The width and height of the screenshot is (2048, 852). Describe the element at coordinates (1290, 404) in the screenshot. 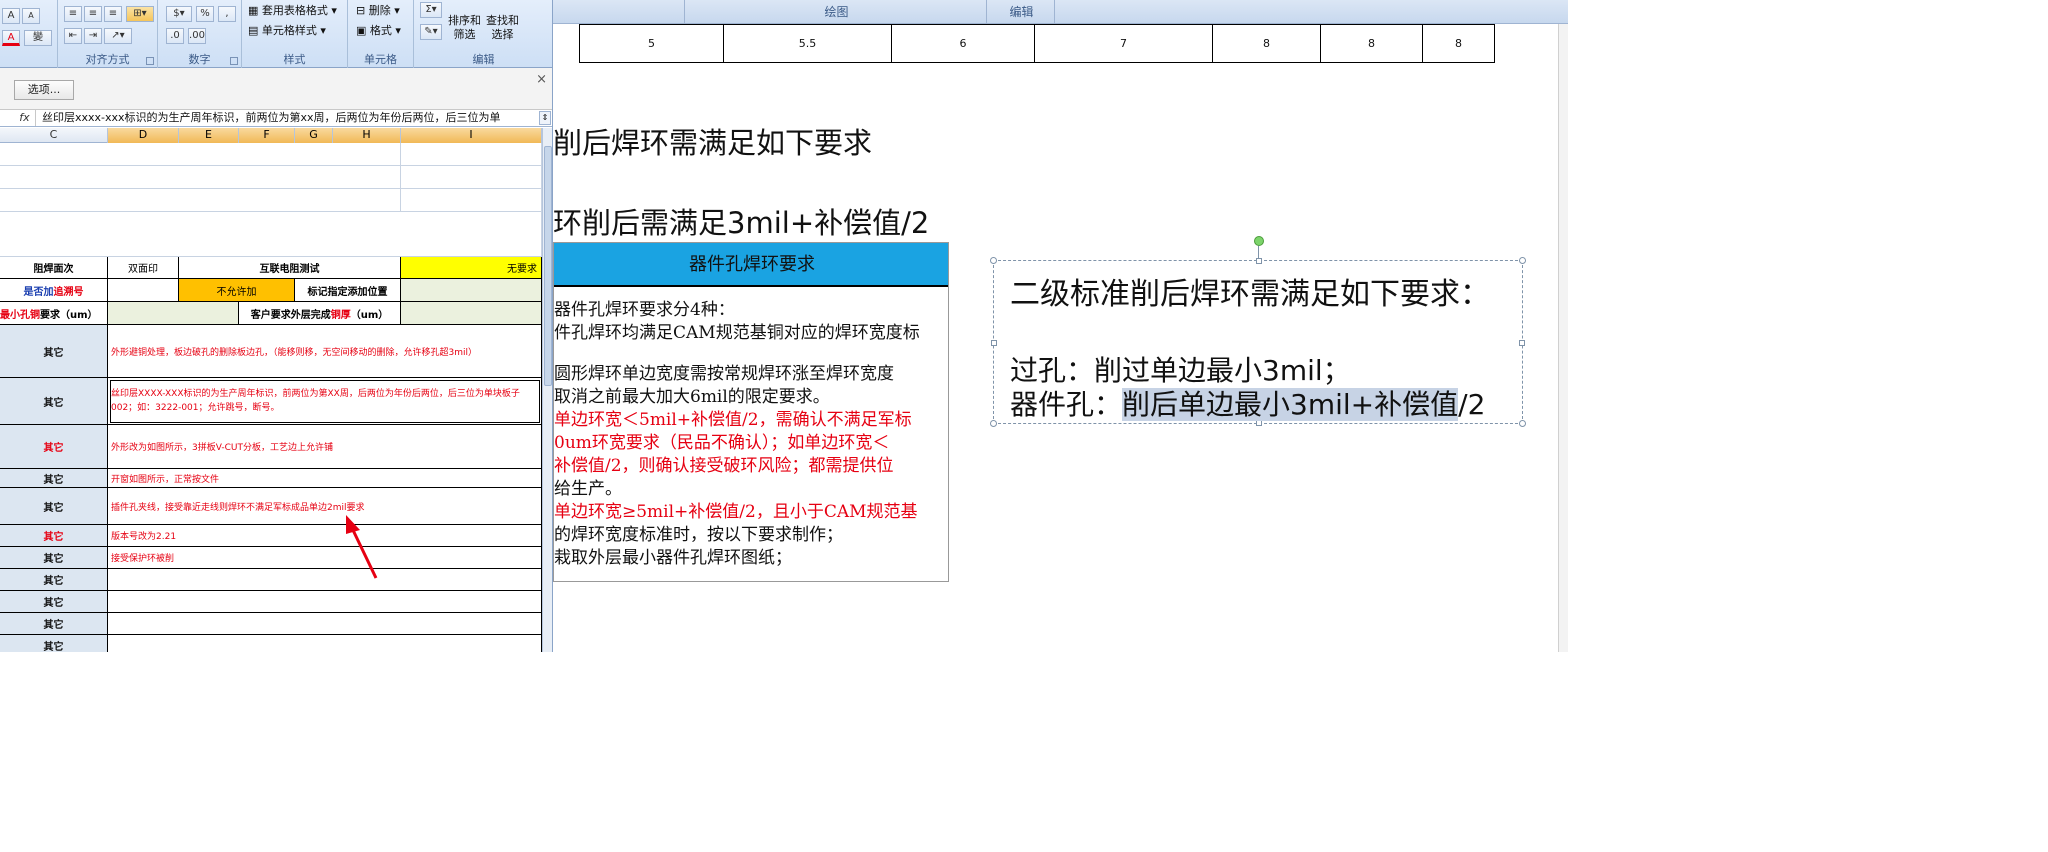

I see `textbox-selected-text: 削后单边最小3mil+补偿值` at that location.